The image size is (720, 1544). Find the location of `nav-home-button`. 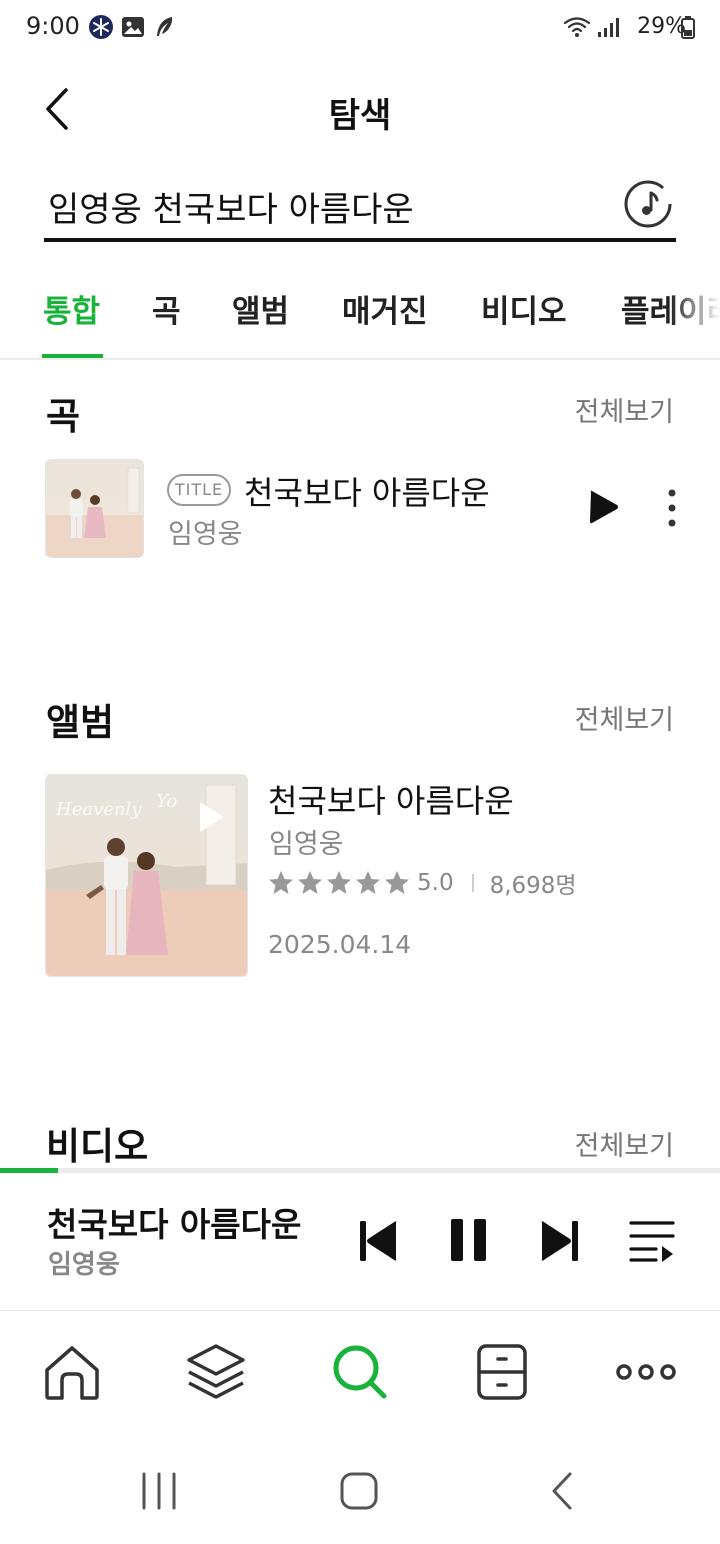

nav-home-button is located at coordinates (72, 1372).